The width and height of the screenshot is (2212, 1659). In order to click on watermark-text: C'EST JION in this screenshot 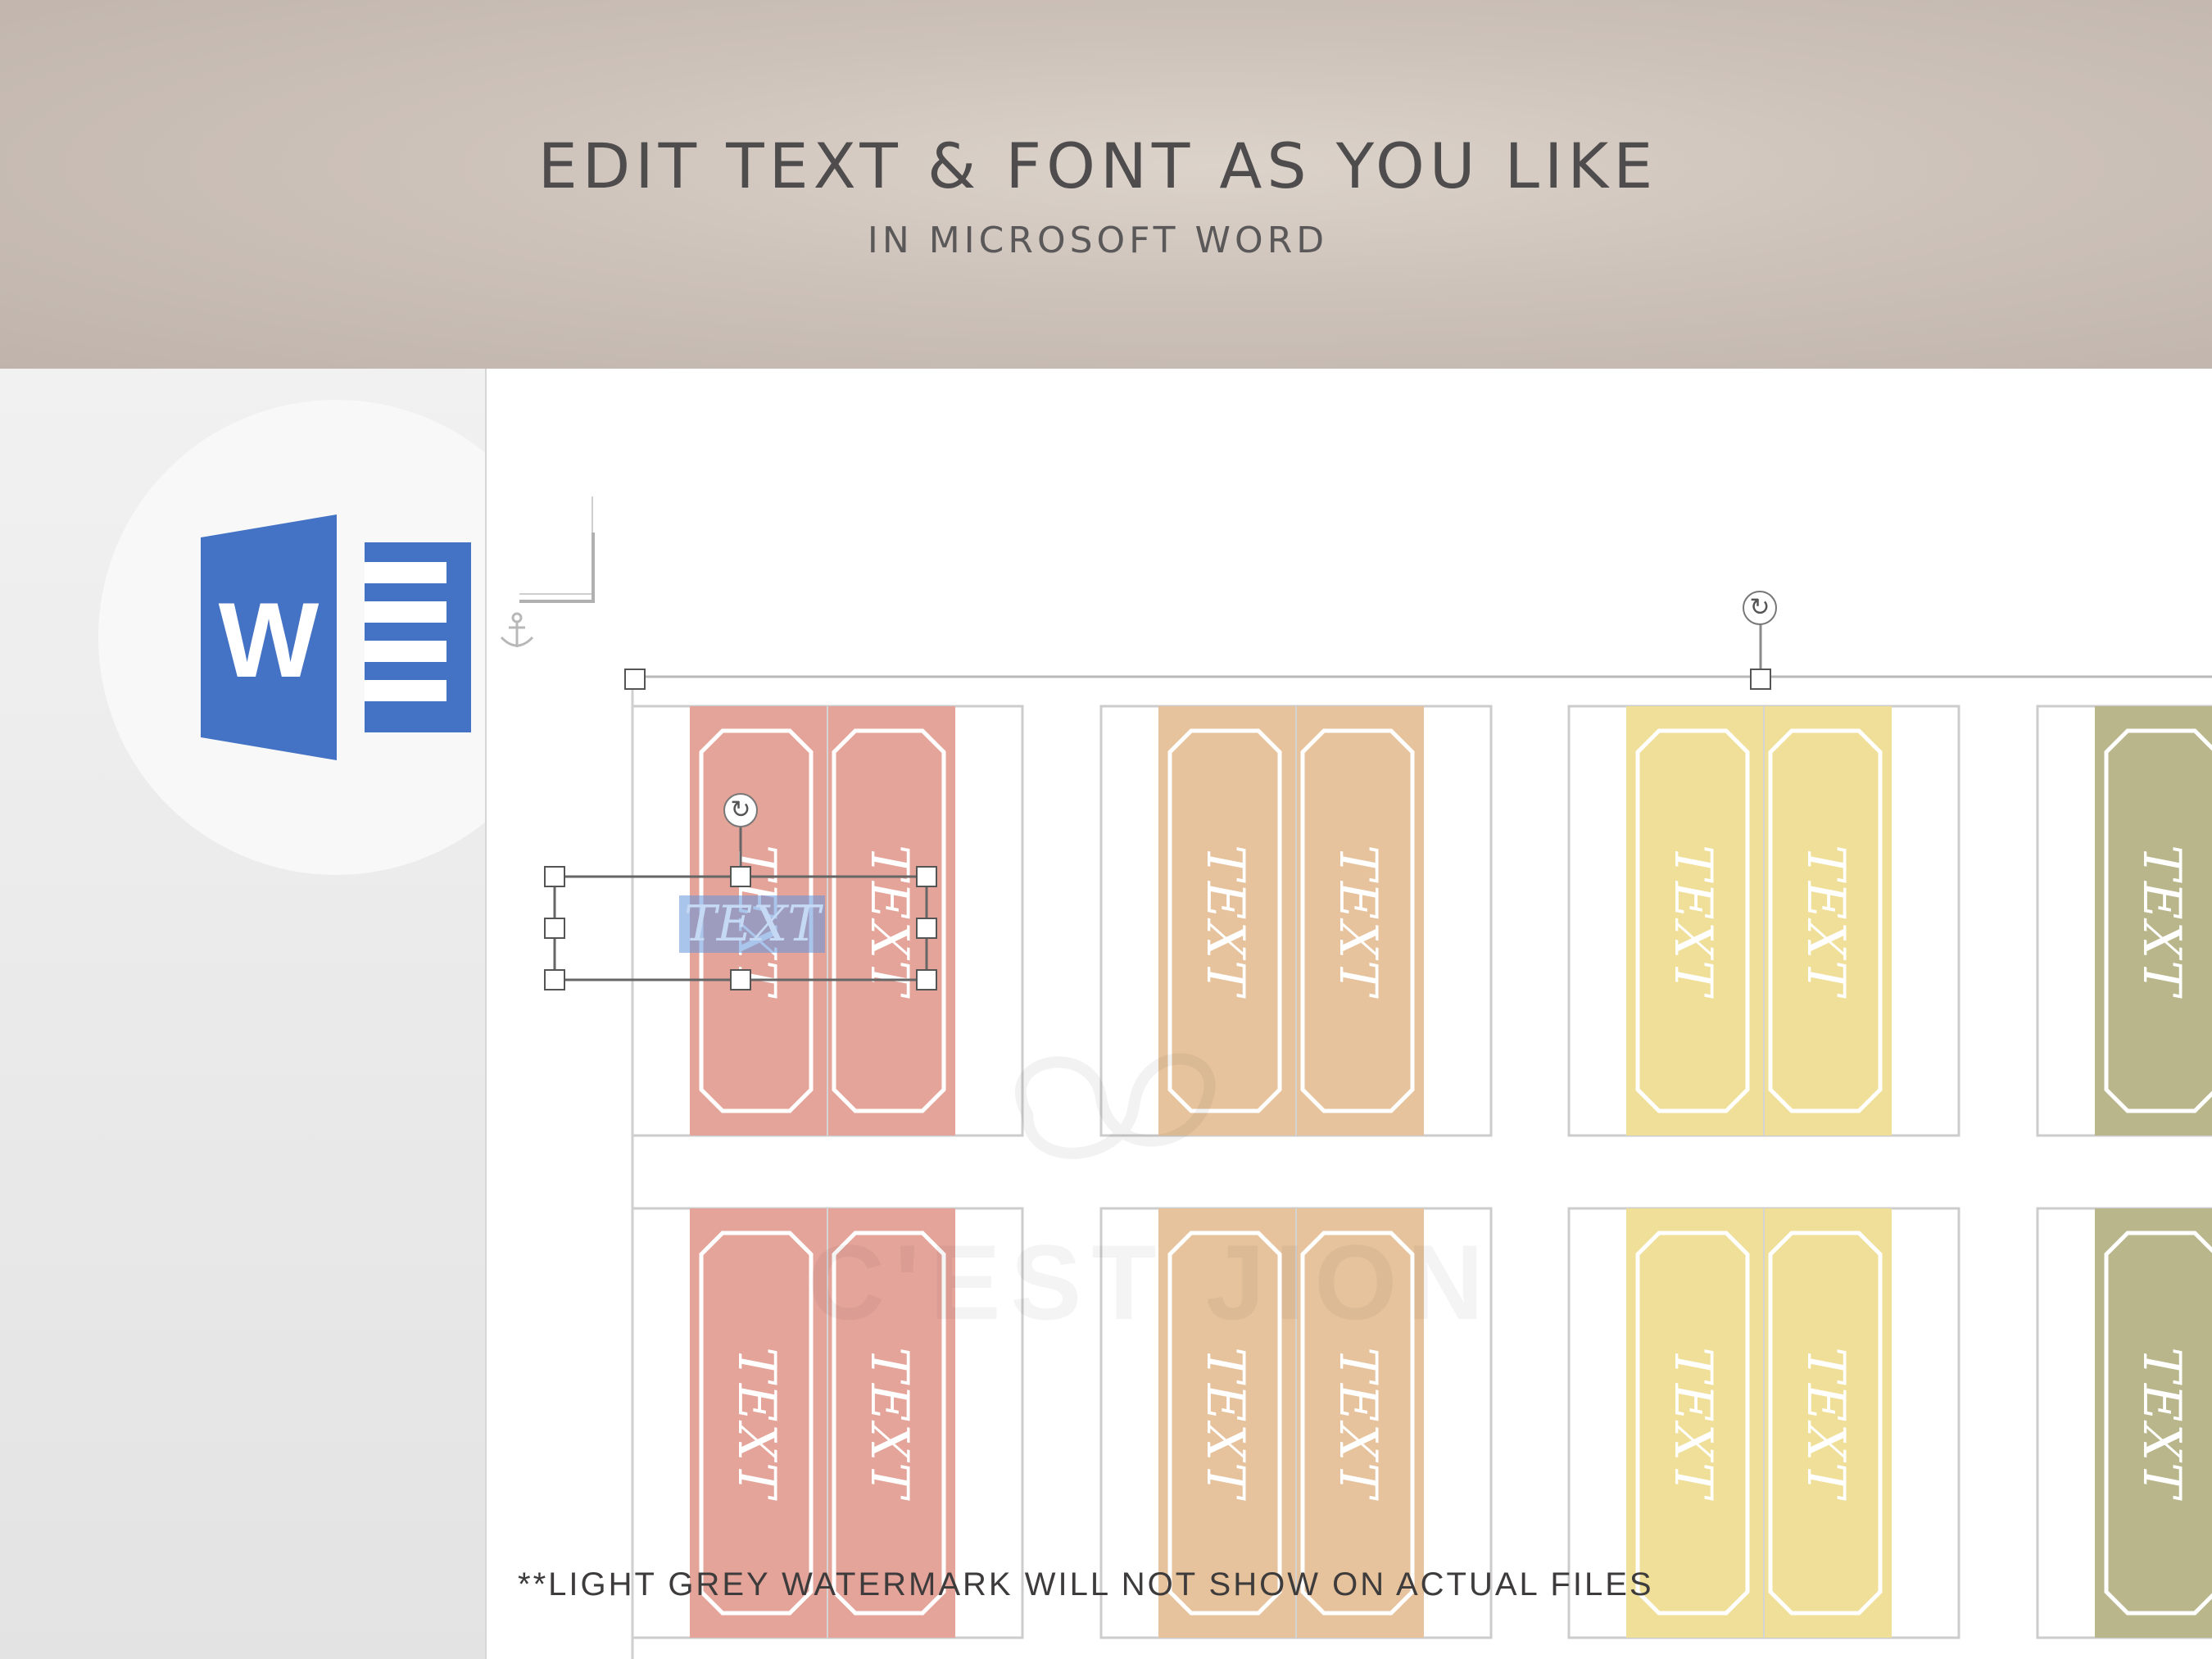, I will do `click(1151, 1282)`.